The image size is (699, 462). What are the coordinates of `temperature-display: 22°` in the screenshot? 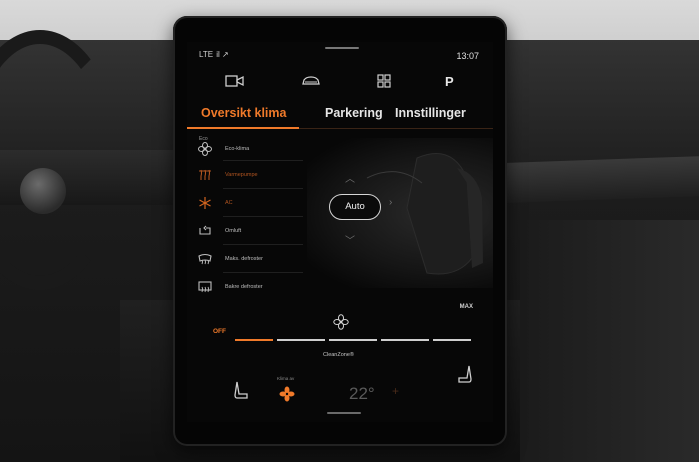 It's located at (362, 394).